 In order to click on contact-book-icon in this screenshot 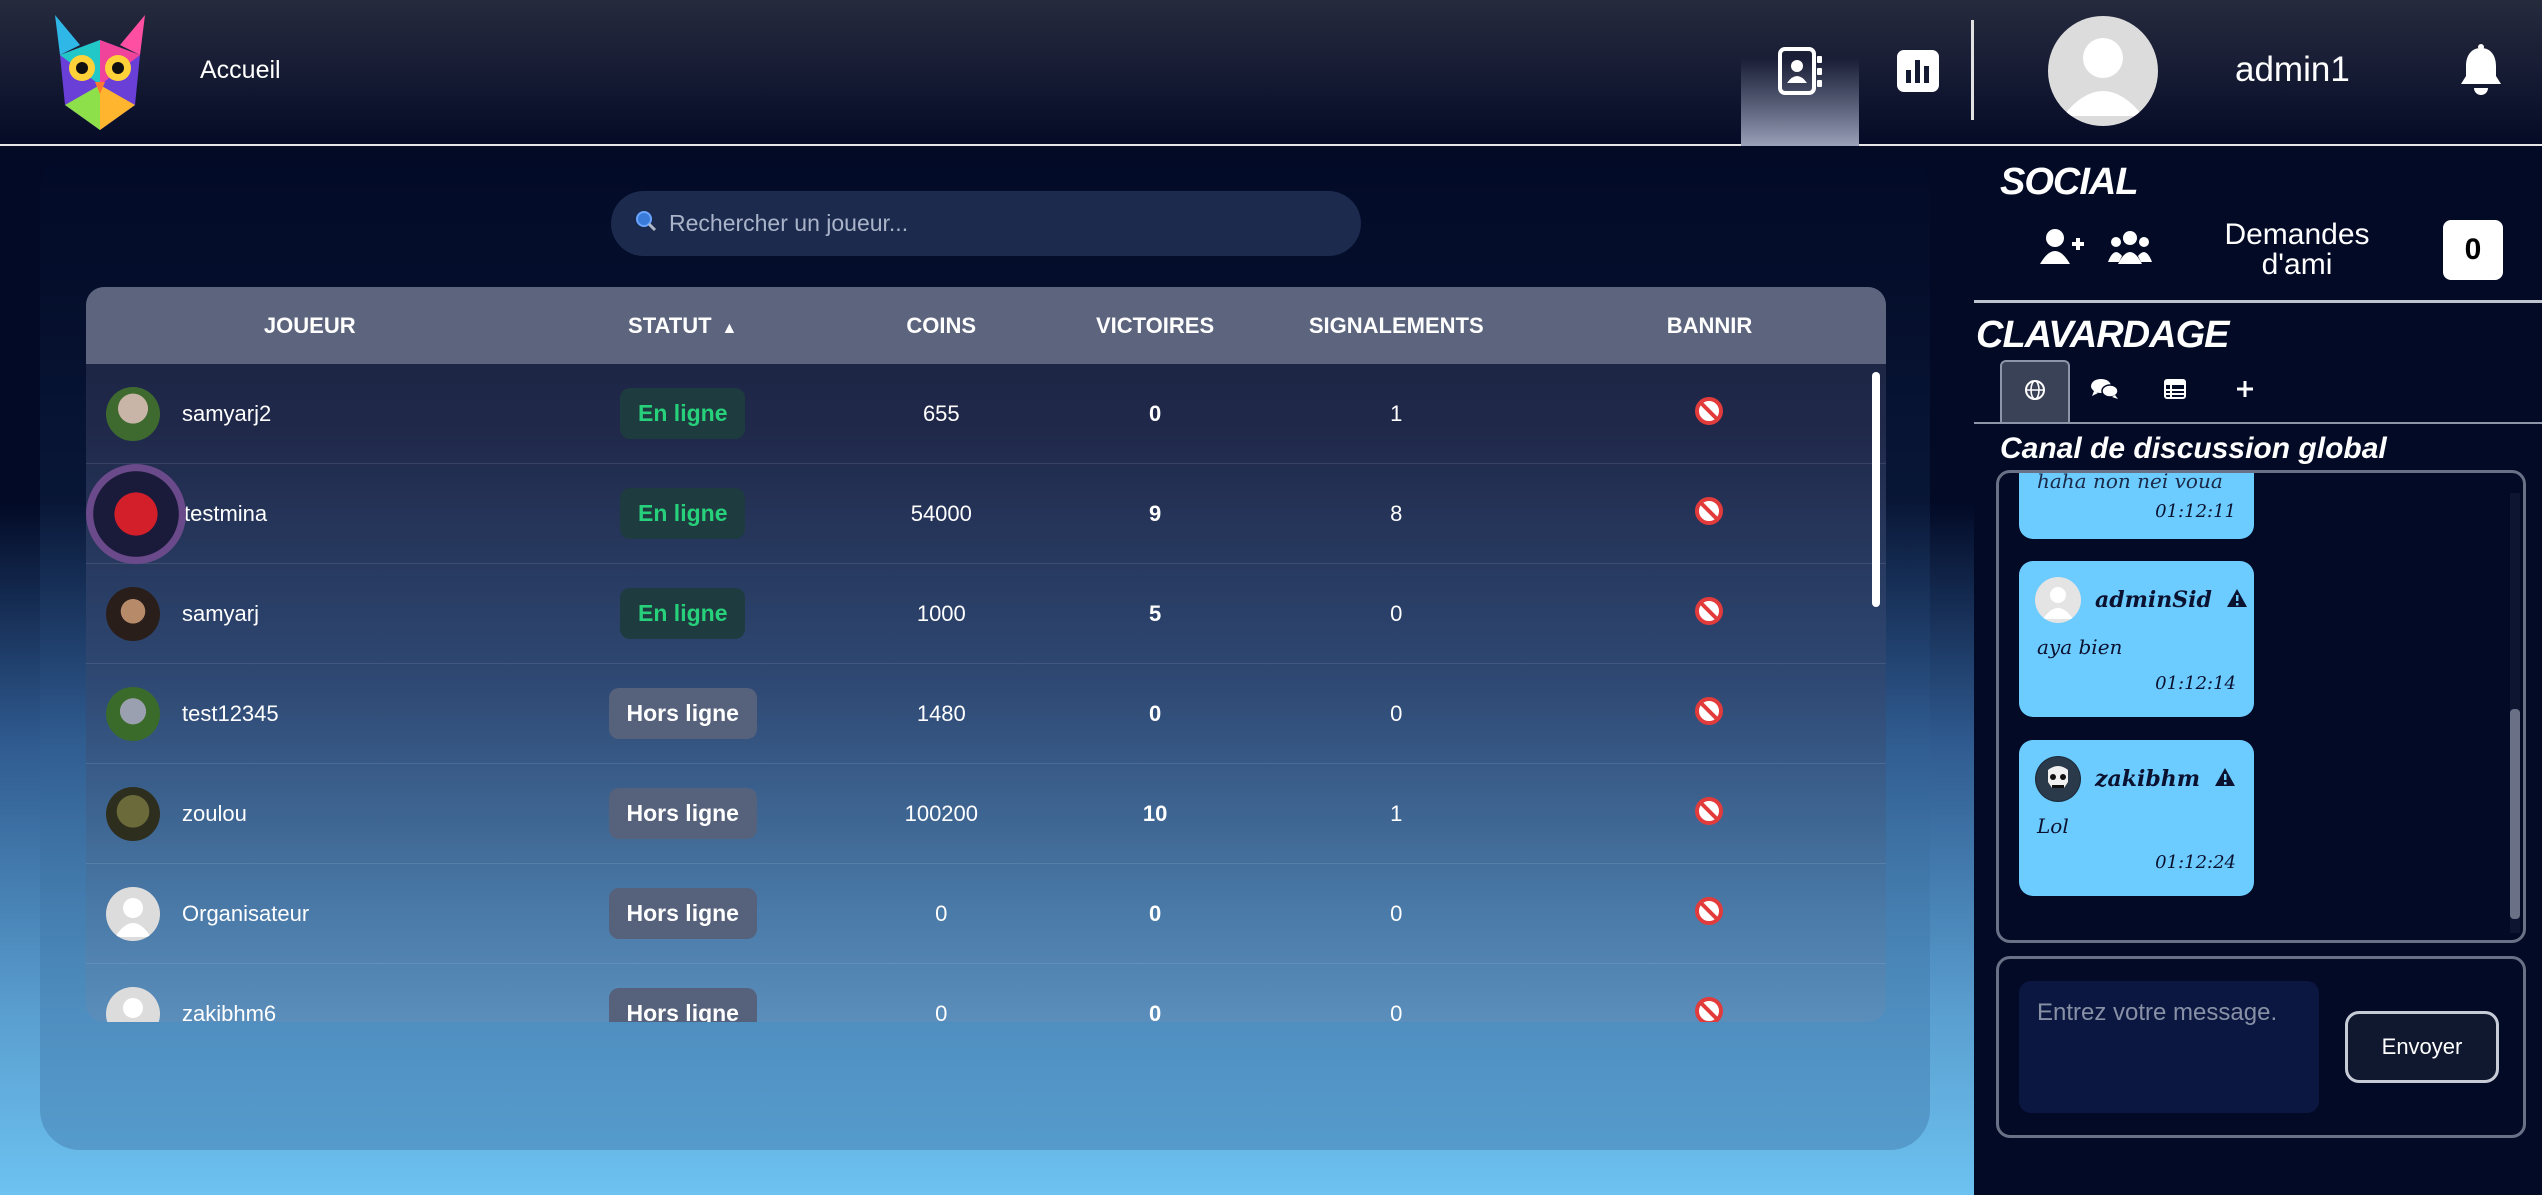, I will do `click(1800, 73)`.